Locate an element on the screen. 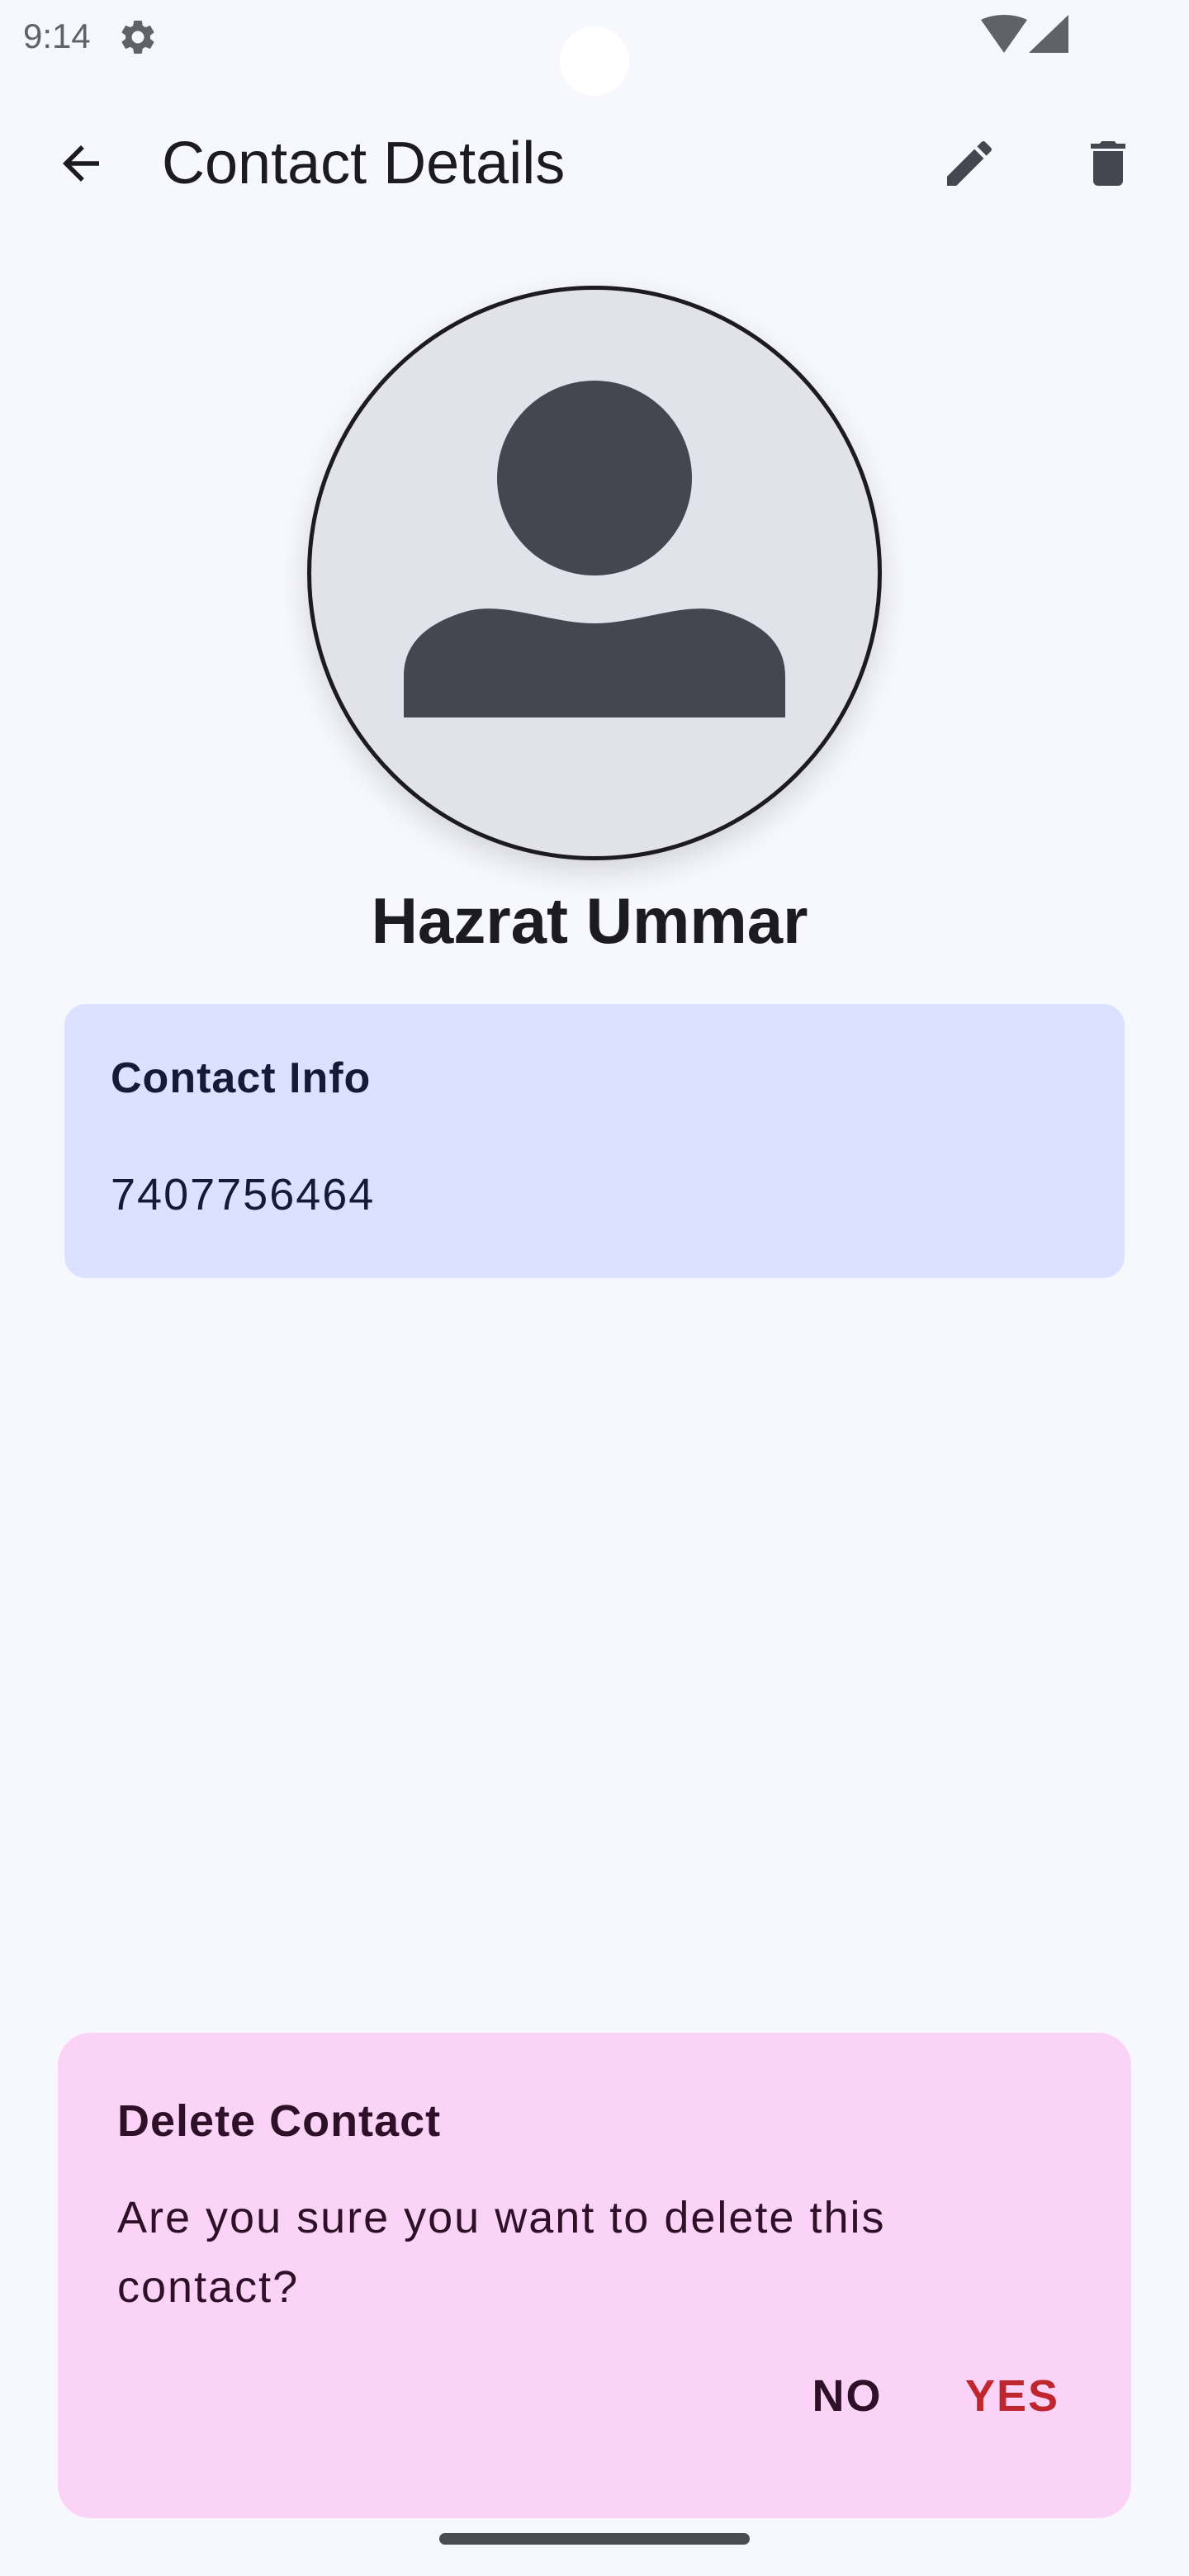  dialog-title: Delete Contact is located at coordinates (279, 2121).